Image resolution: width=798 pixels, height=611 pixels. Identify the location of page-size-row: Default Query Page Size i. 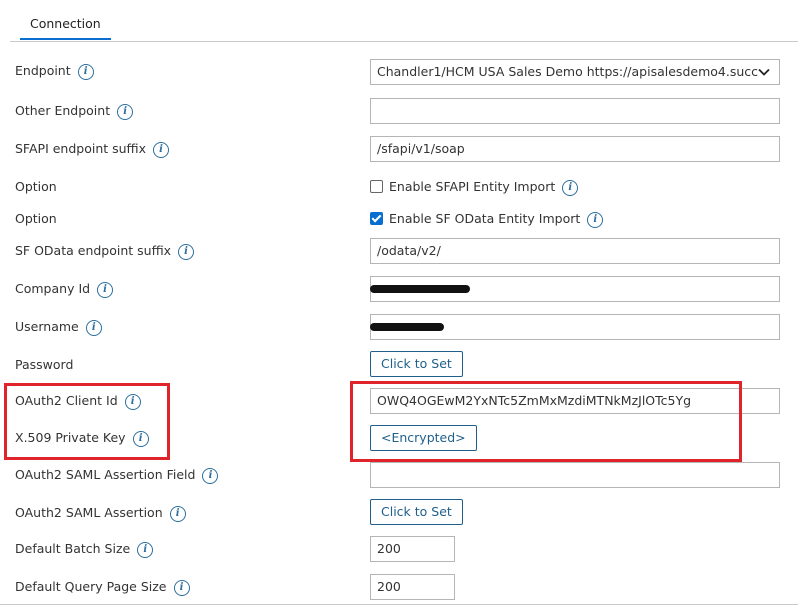
(102, 587).